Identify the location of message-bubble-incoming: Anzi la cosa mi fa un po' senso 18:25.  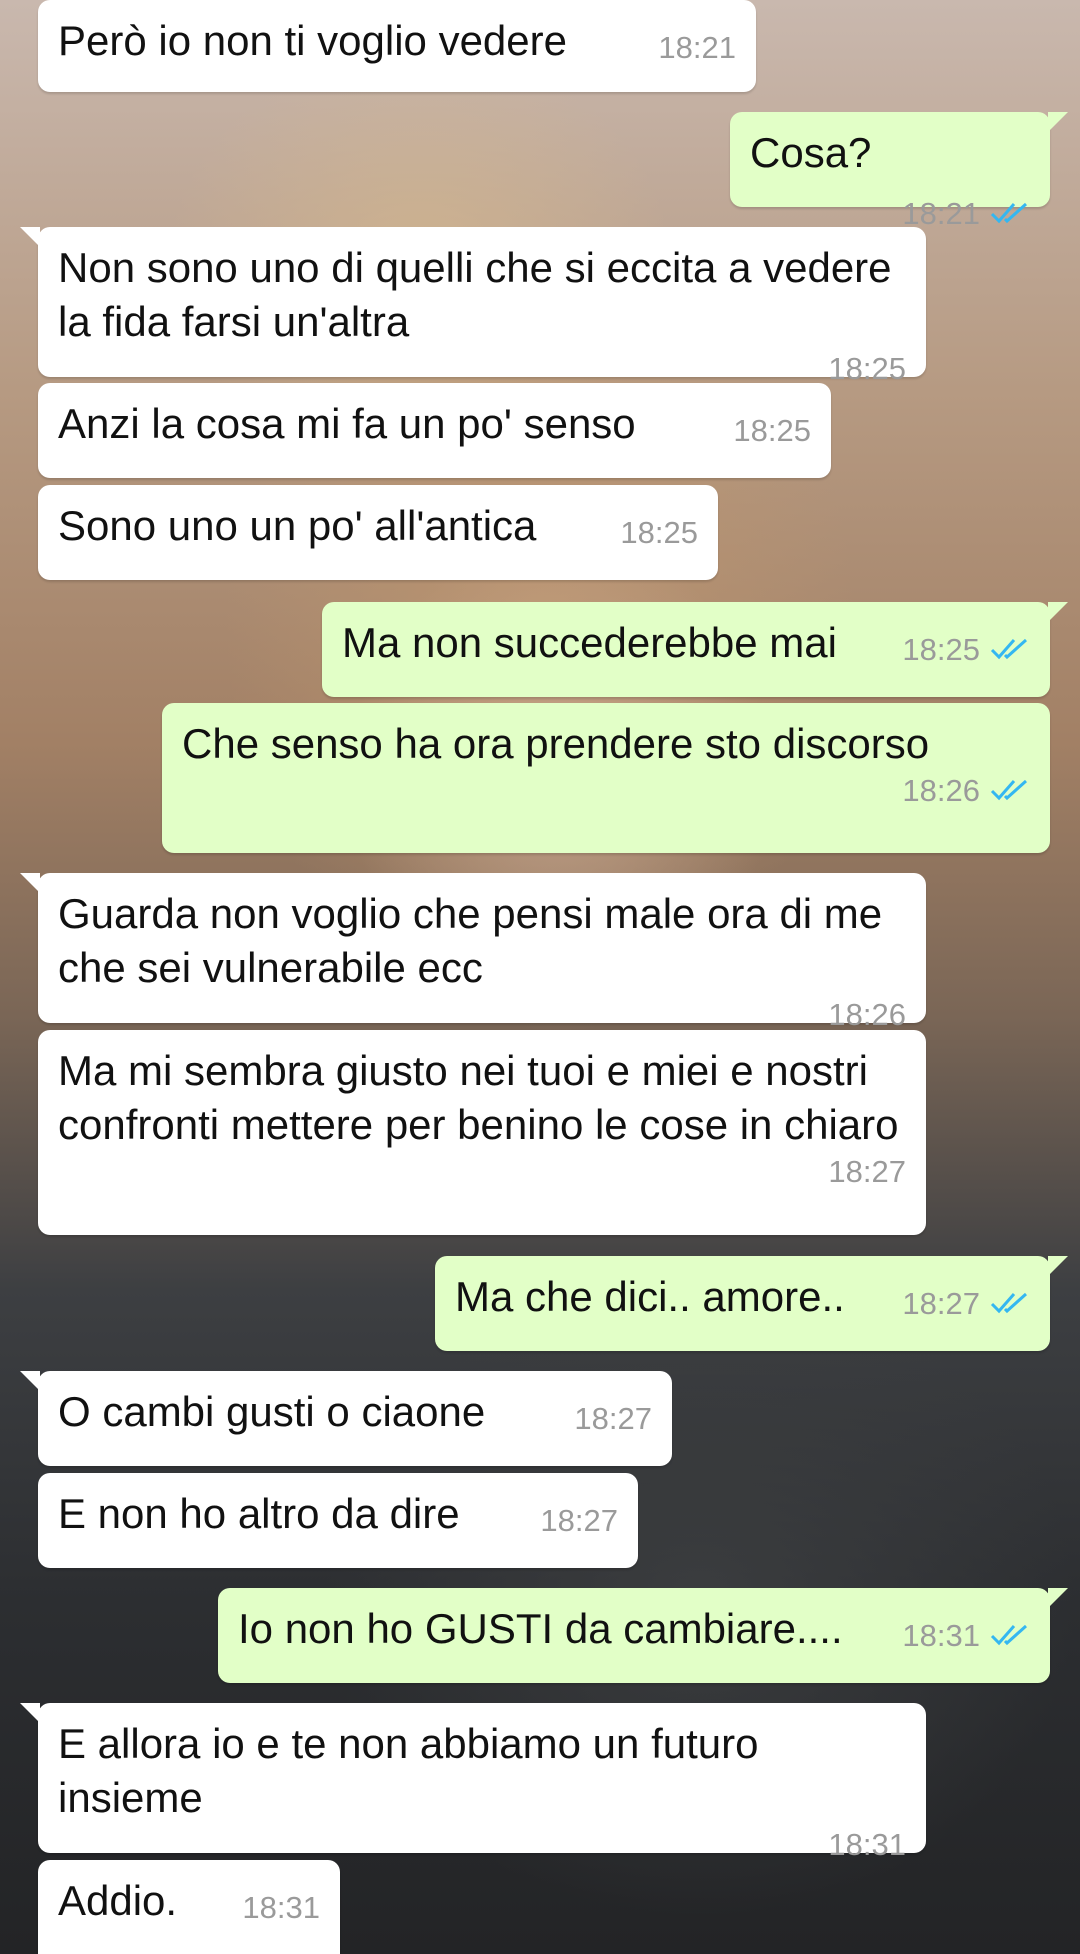
(434, 430).